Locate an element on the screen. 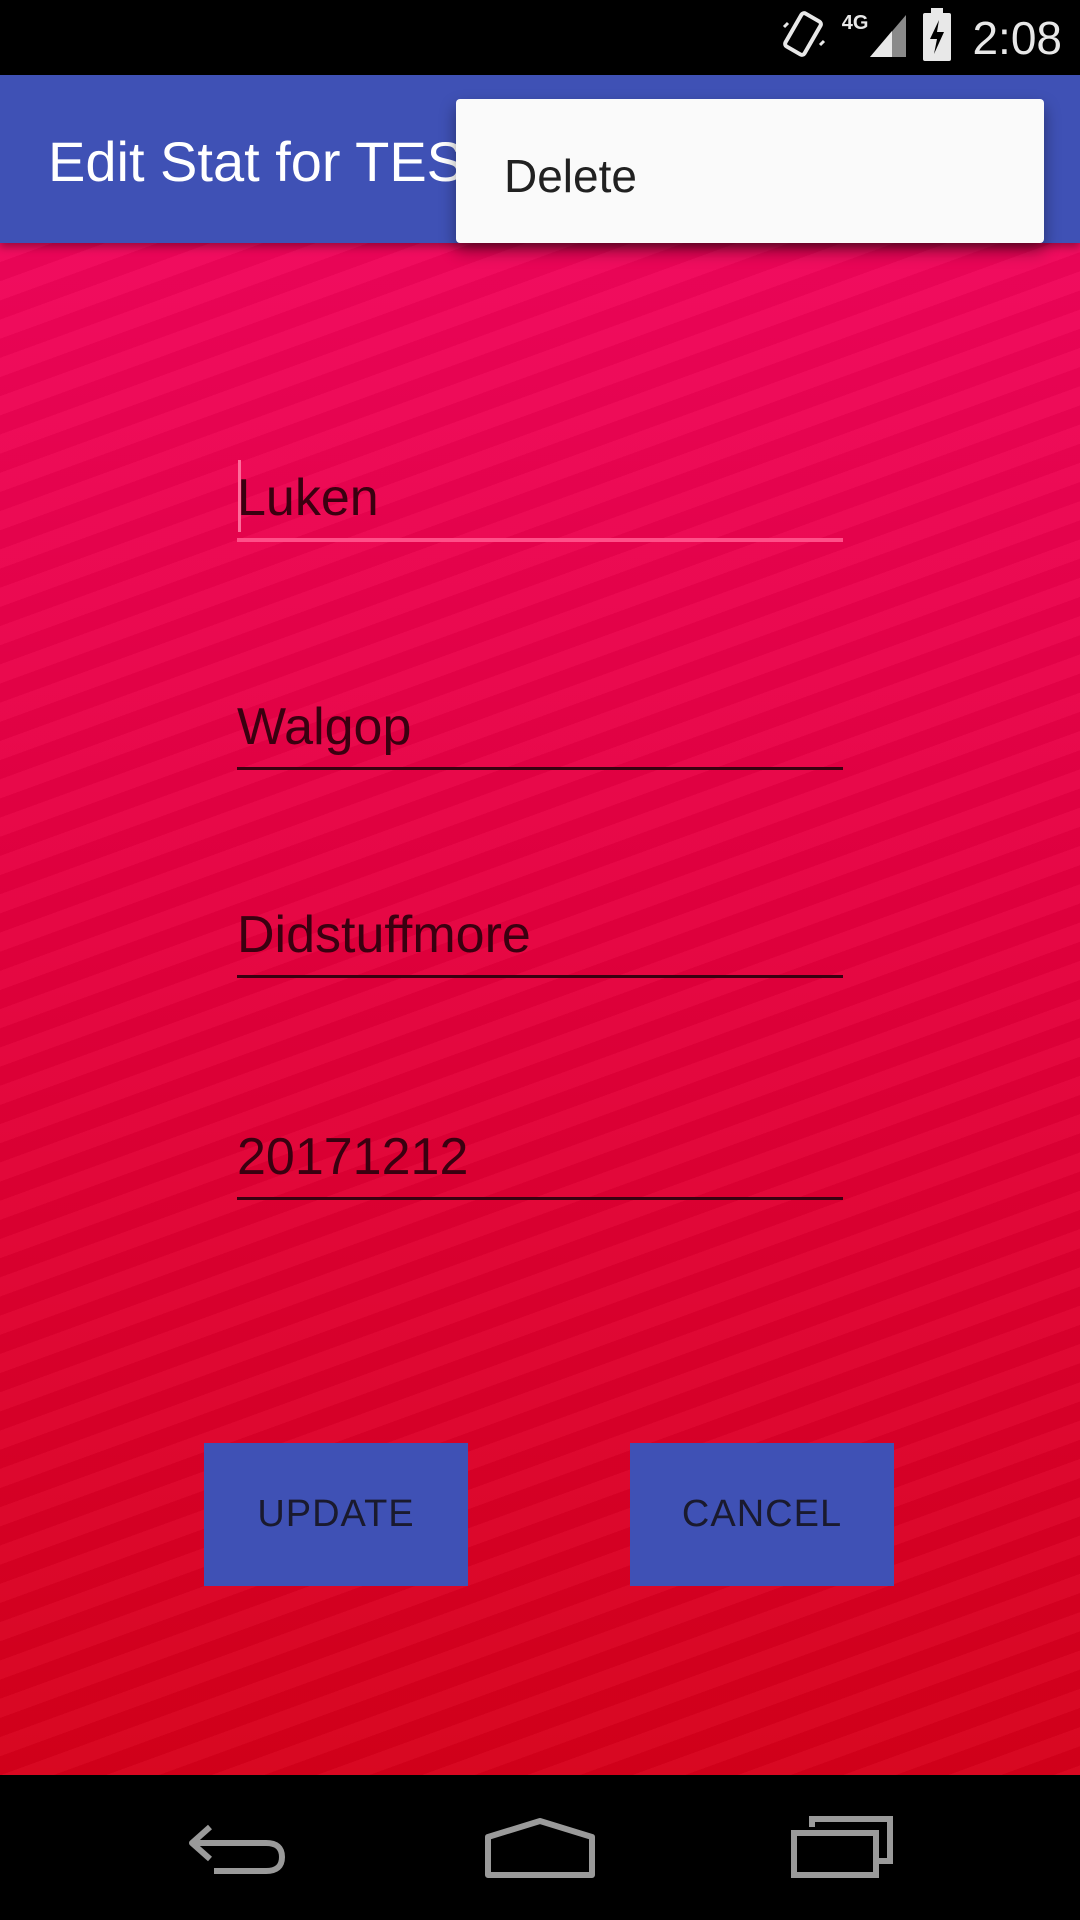 The width and height of the screenshot is (1080, 1920). menu-item-delete: Delete is located at coordinates (570, 176).